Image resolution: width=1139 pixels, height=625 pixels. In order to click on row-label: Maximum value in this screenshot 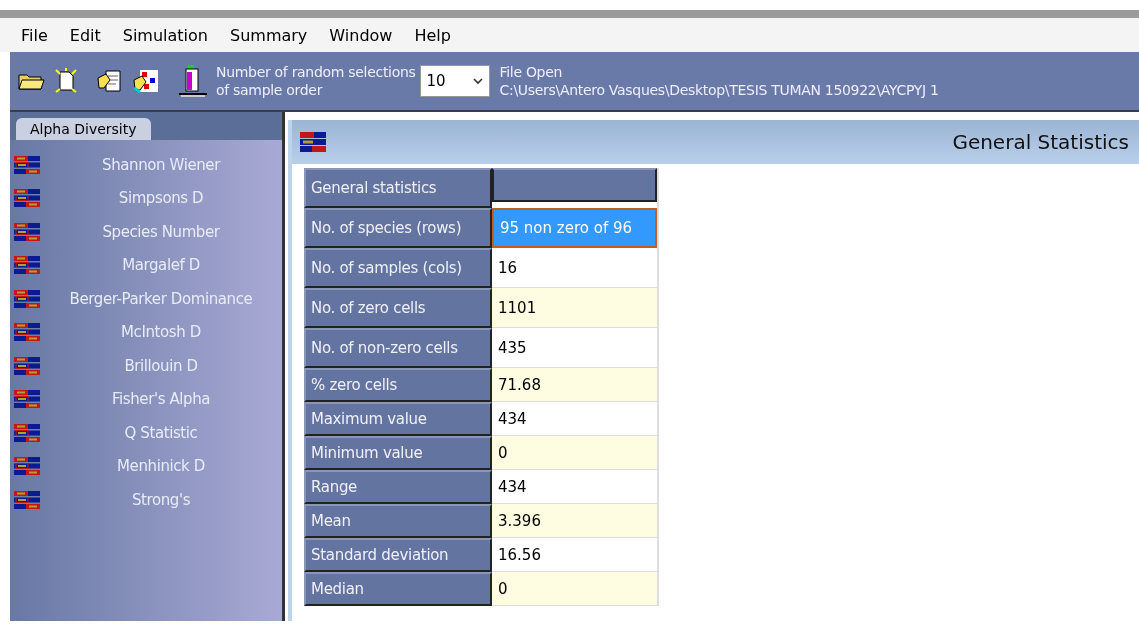, I will do `click(398, 419)`.